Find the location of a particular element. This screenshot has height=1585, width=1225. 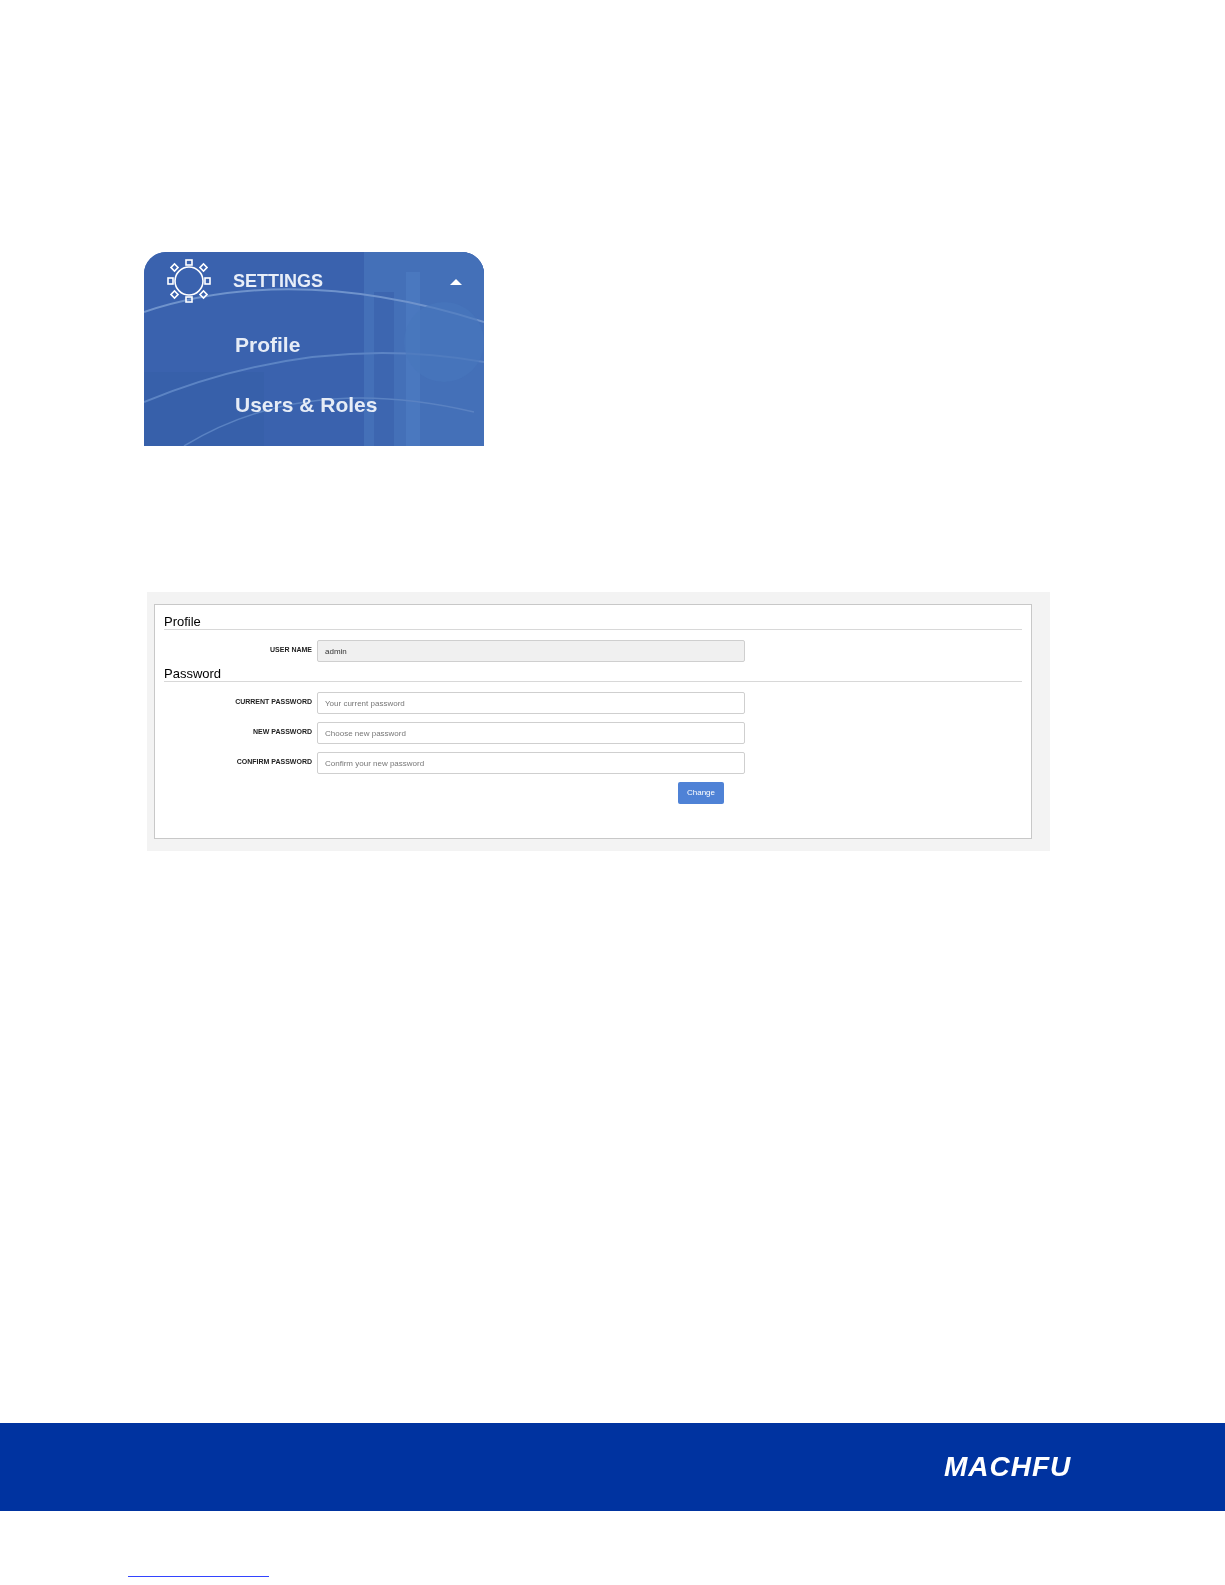

menu-item: Users & Roles is located at coordinates (359, 405).